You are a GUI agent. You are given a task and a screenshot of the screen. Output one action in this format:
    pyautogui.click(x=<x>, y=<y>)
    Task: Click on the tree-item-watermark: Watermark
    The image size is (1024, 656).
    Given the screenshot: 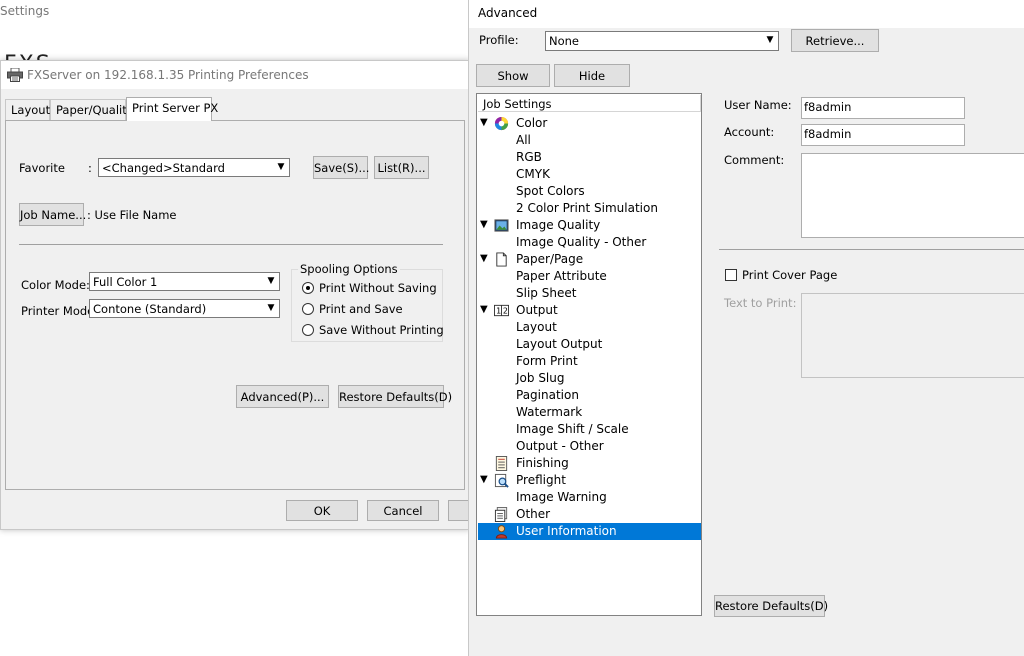 What is the action you would take?
    pyautogui.click(x=589, y=412)
    